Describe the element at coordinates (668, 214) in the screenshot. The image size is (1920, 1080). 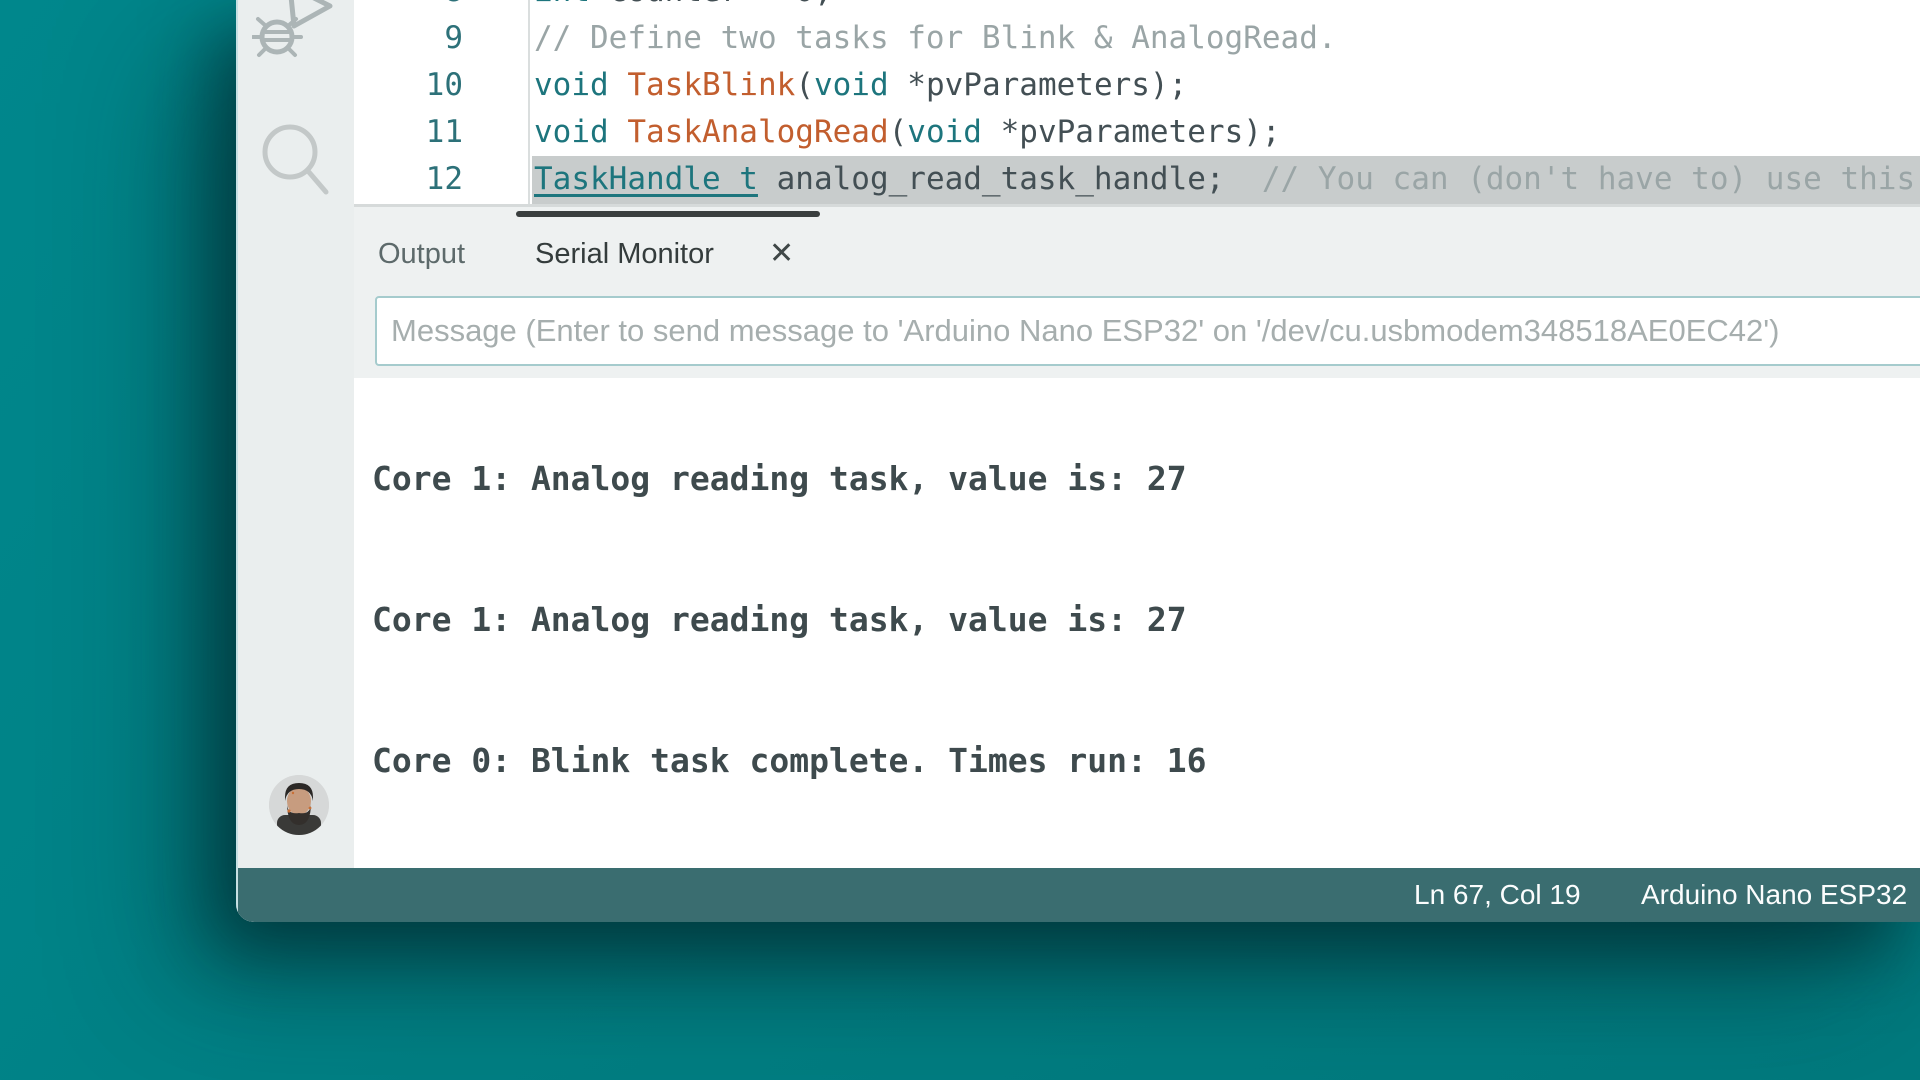
I see `horizontal-scrollbar` at that location.